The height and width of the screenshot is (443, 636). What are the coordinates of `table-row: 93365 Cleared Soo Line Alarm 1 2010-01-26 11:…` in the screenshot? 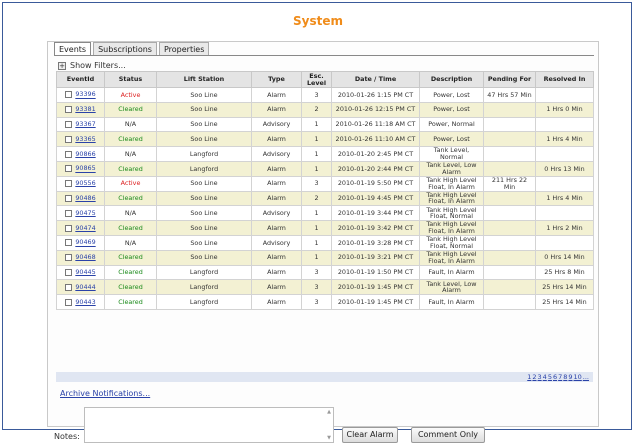 It's located at (325, 139).